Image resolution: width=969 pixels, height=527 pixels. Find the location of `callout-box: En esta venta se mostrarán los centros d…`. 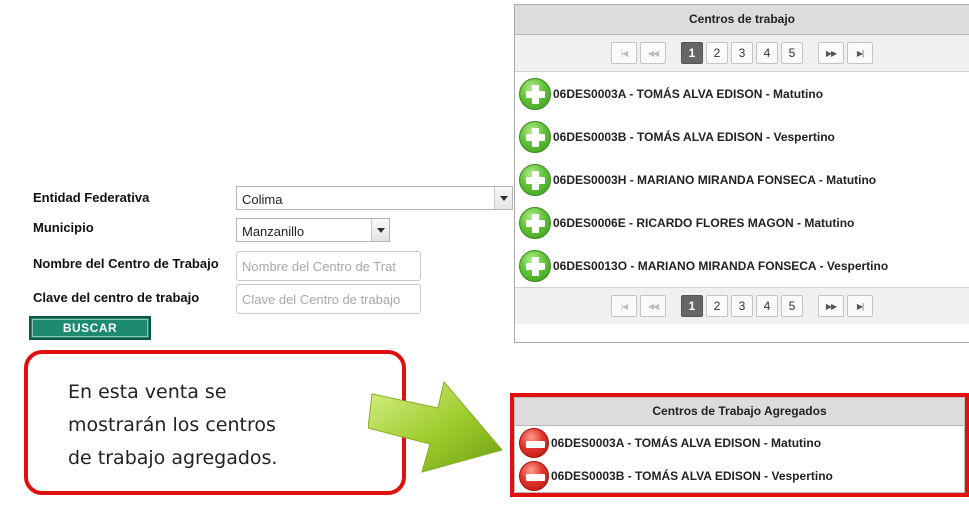

callout-box: En esta venta se mostrarán los centros d… is located at coordinates (215, 422).